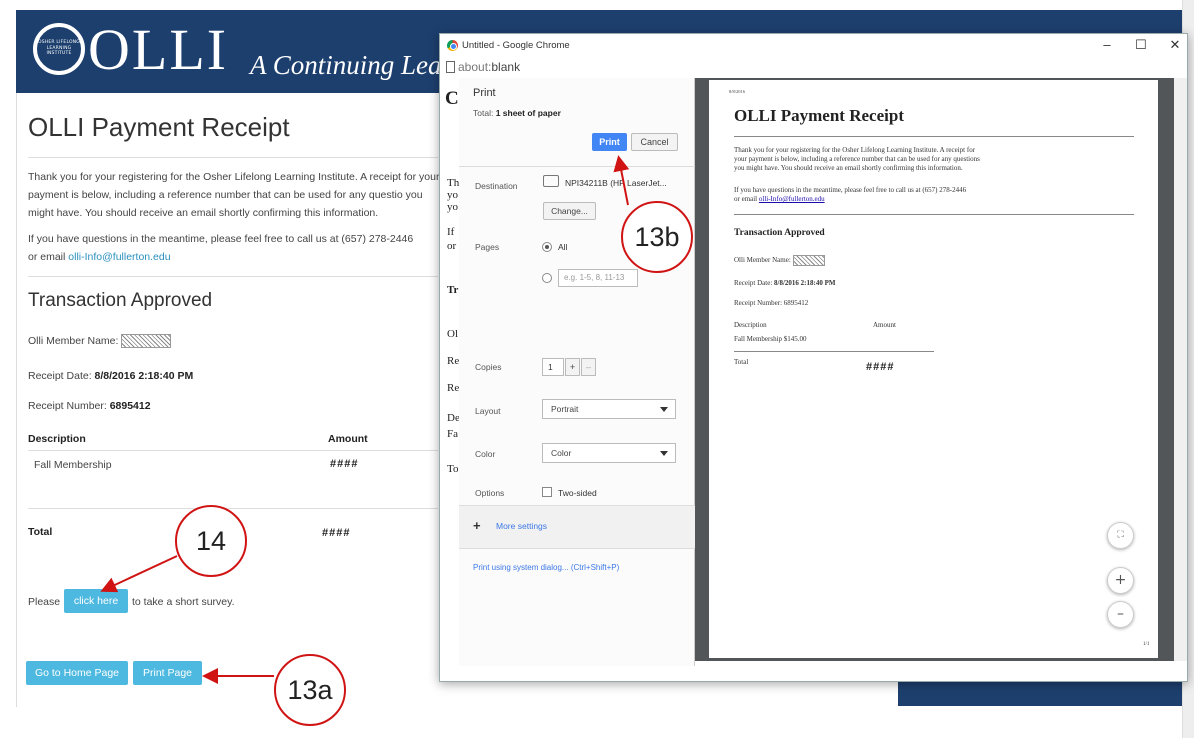 The image size is (1194, 738). Describe the element at coordinates (561, 453) in the screenshot. I see `color-value: Color` at that location.